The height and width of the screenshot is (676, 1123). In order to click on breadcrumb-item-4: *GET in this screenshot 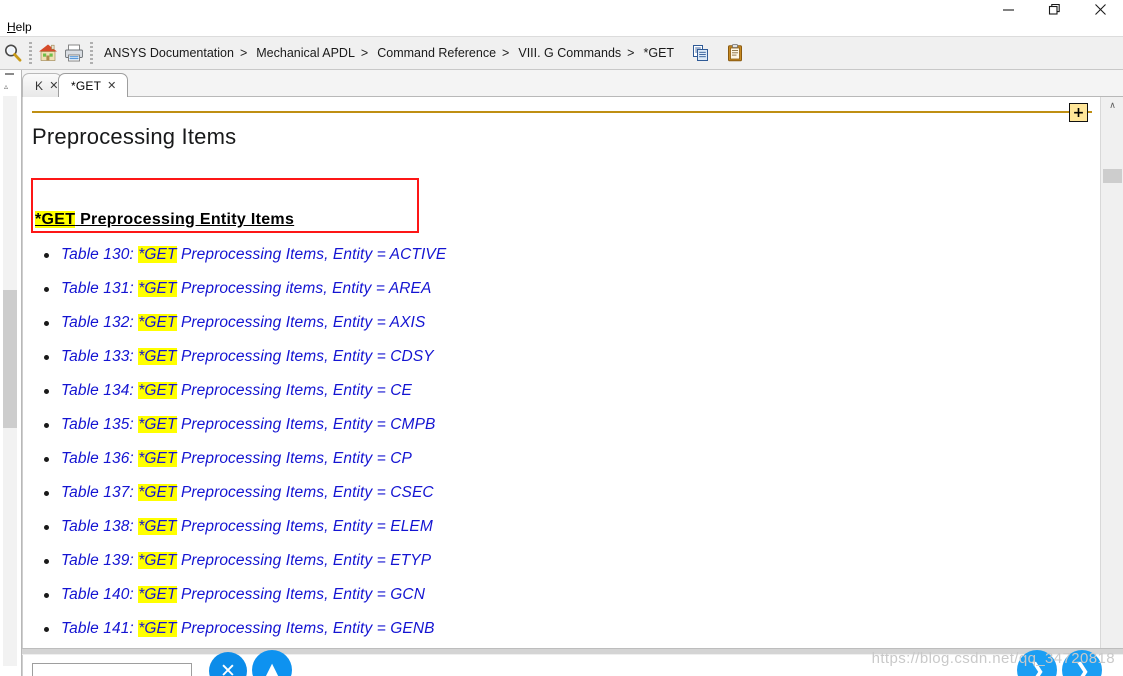, I will do `click(658, 53)`.